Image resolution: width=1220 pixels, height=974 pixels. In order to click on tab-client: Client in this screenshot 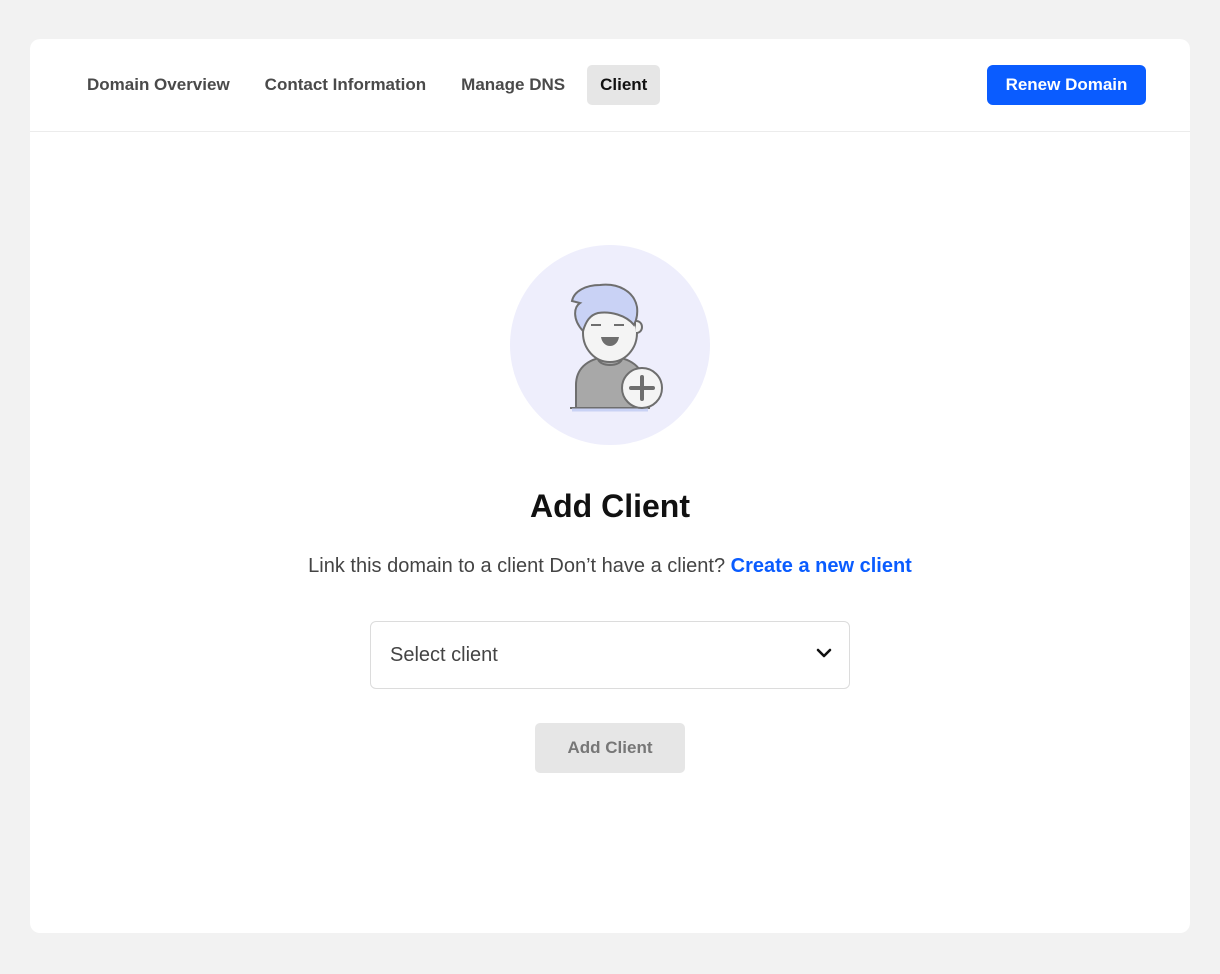, I will do `click(624, 85)`.